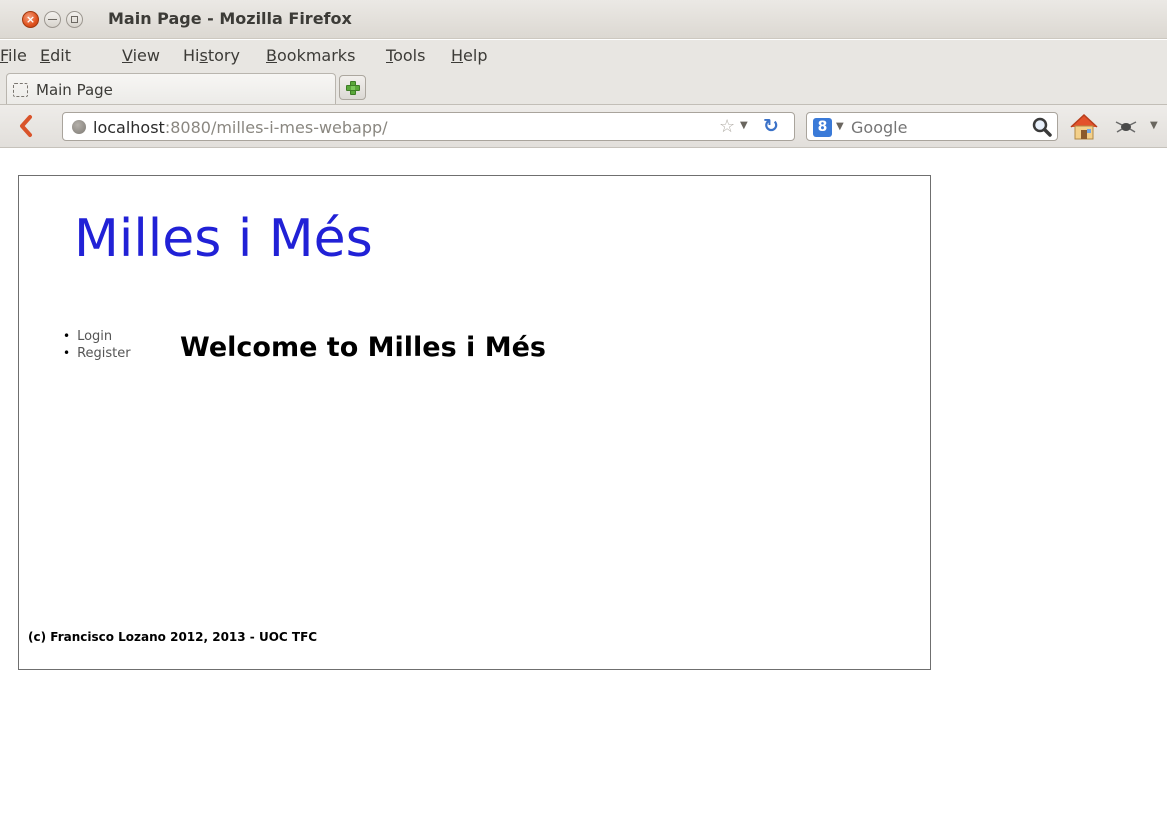 This screenshot has height=830, width=1167. What do you see at coordinates (97, 353) in the screenshot?
I see `menu-link-register: Register` at bounding box center [97, 353].